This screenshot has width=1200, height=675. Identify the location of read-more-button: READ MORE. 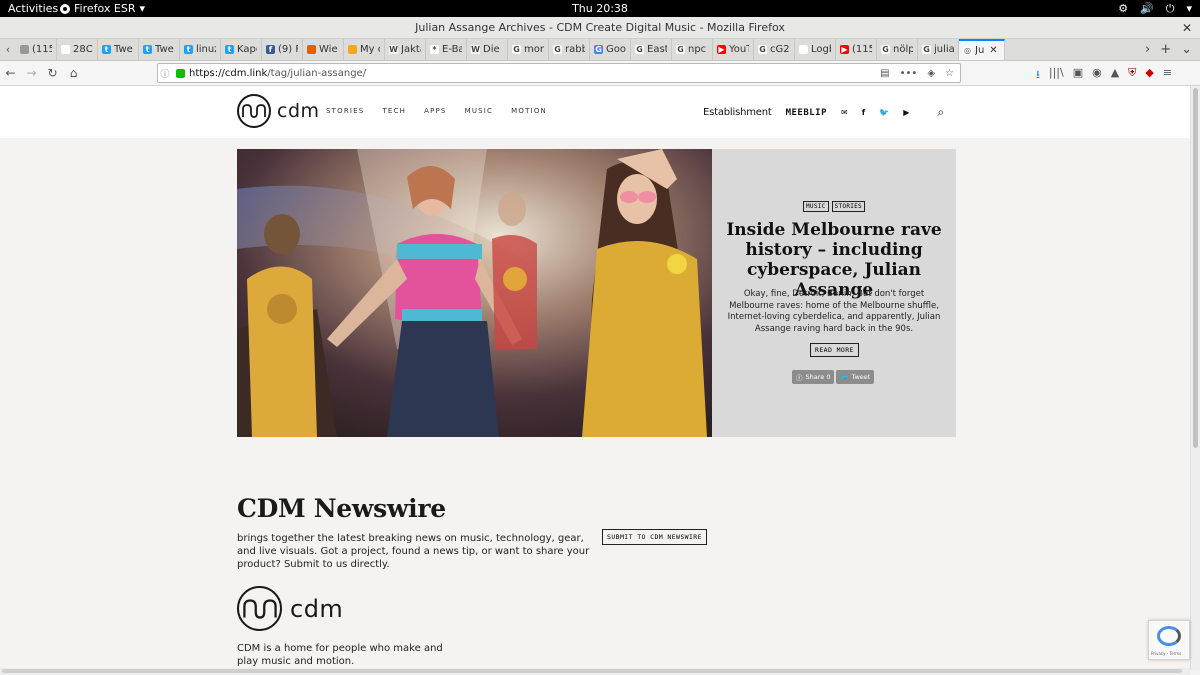
(834, 350).